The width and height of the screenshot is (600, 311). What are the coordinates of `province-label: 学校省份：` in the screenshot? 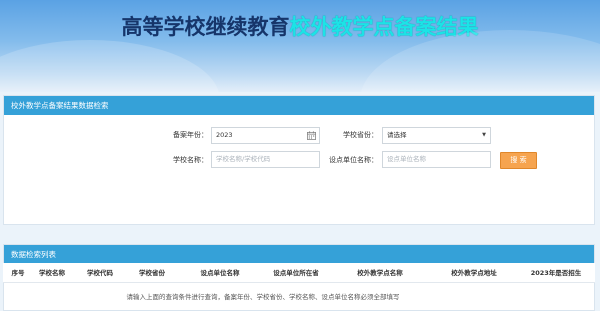 It's located at (360, 135).